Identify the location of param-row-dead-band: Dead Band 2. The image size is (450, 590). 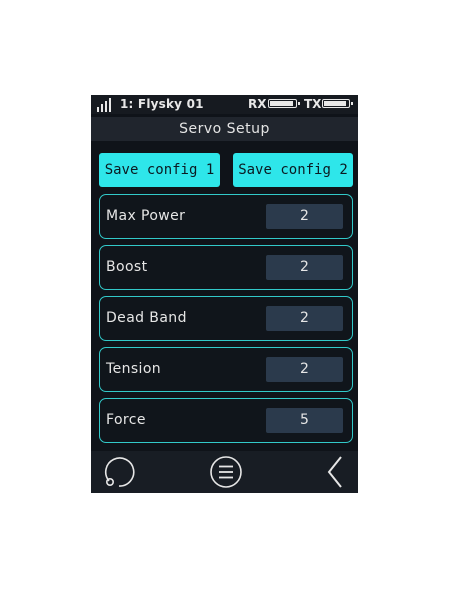
(226, 318).